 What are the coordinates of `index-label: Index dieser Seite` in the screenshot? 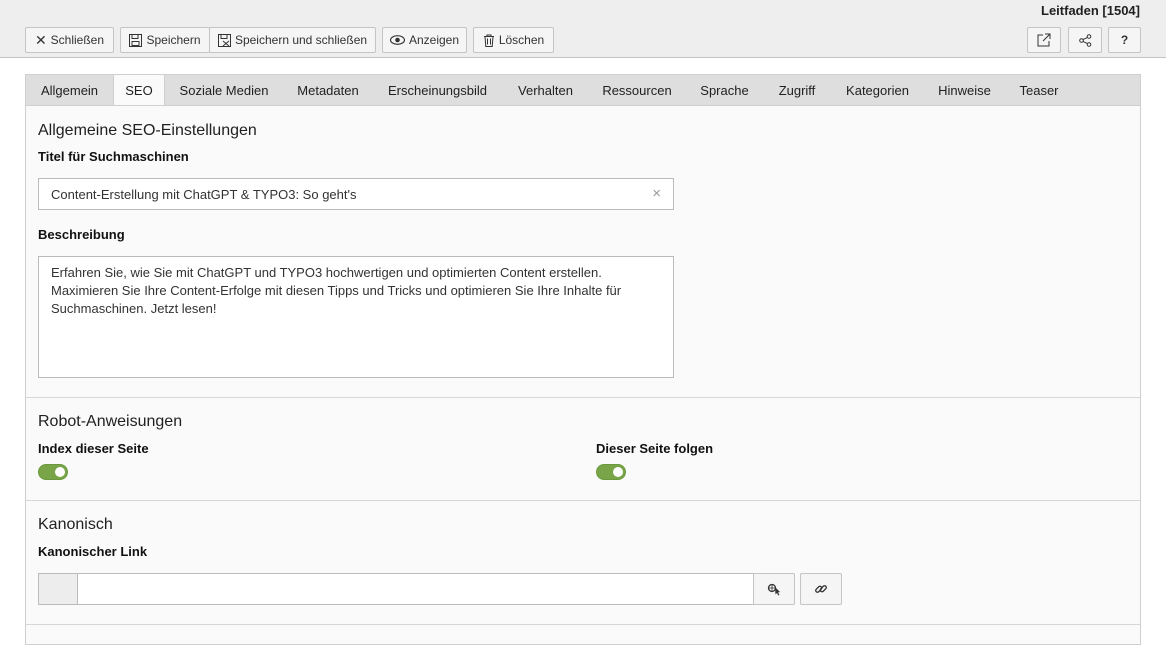 It's located at (93, 448).